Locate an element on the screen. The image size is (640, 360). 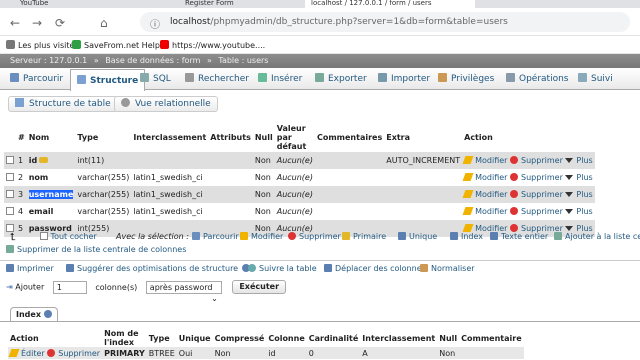
delete-icon is located at coordinates (514, 227).